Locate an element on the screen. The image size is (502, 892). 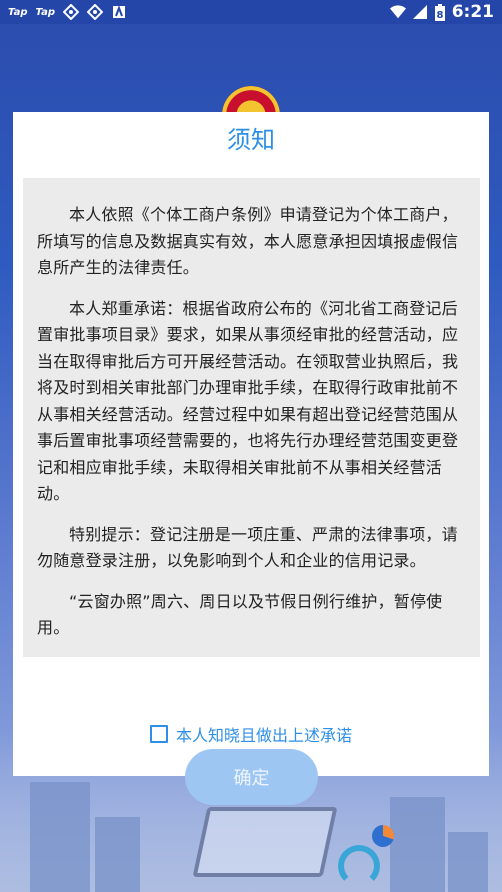
agree-checkbox is located at coordinates (158, 734).